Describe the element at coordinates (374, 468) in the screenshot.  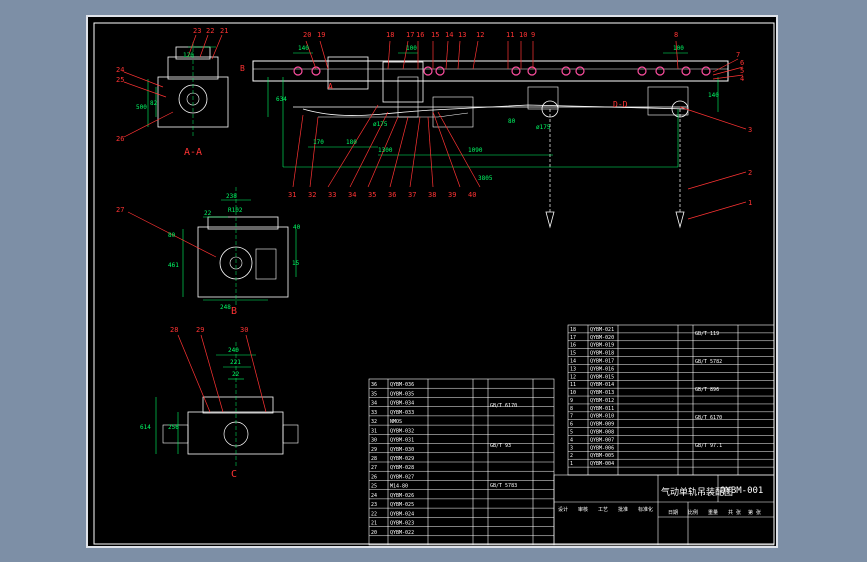
I see `bom-left-index: 27` at that location.